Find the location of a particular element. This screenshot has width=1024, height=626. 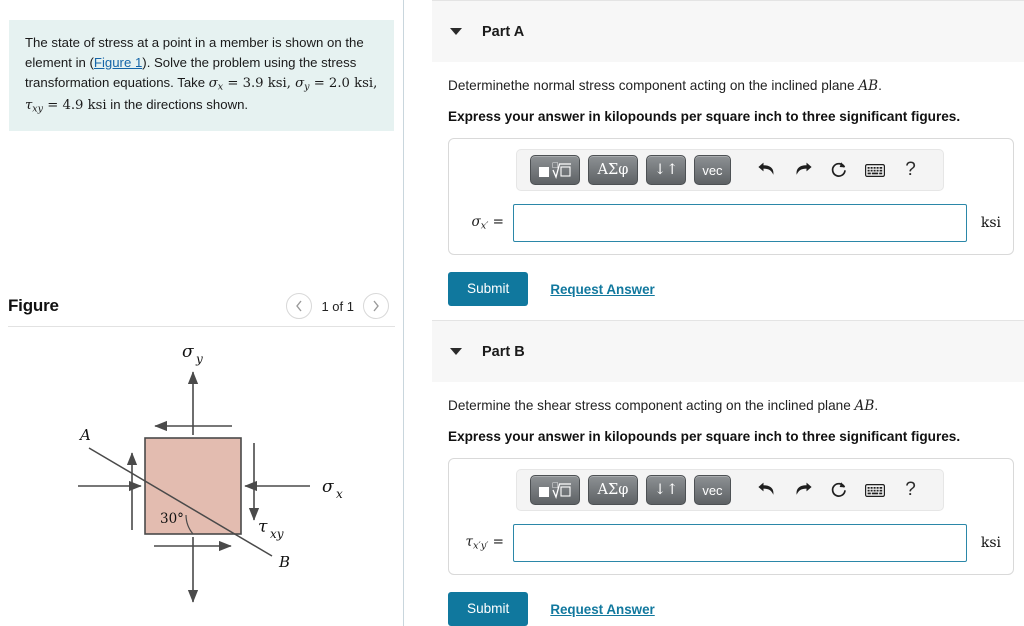

figure-title: Figure is located at coordinates (33, 305).